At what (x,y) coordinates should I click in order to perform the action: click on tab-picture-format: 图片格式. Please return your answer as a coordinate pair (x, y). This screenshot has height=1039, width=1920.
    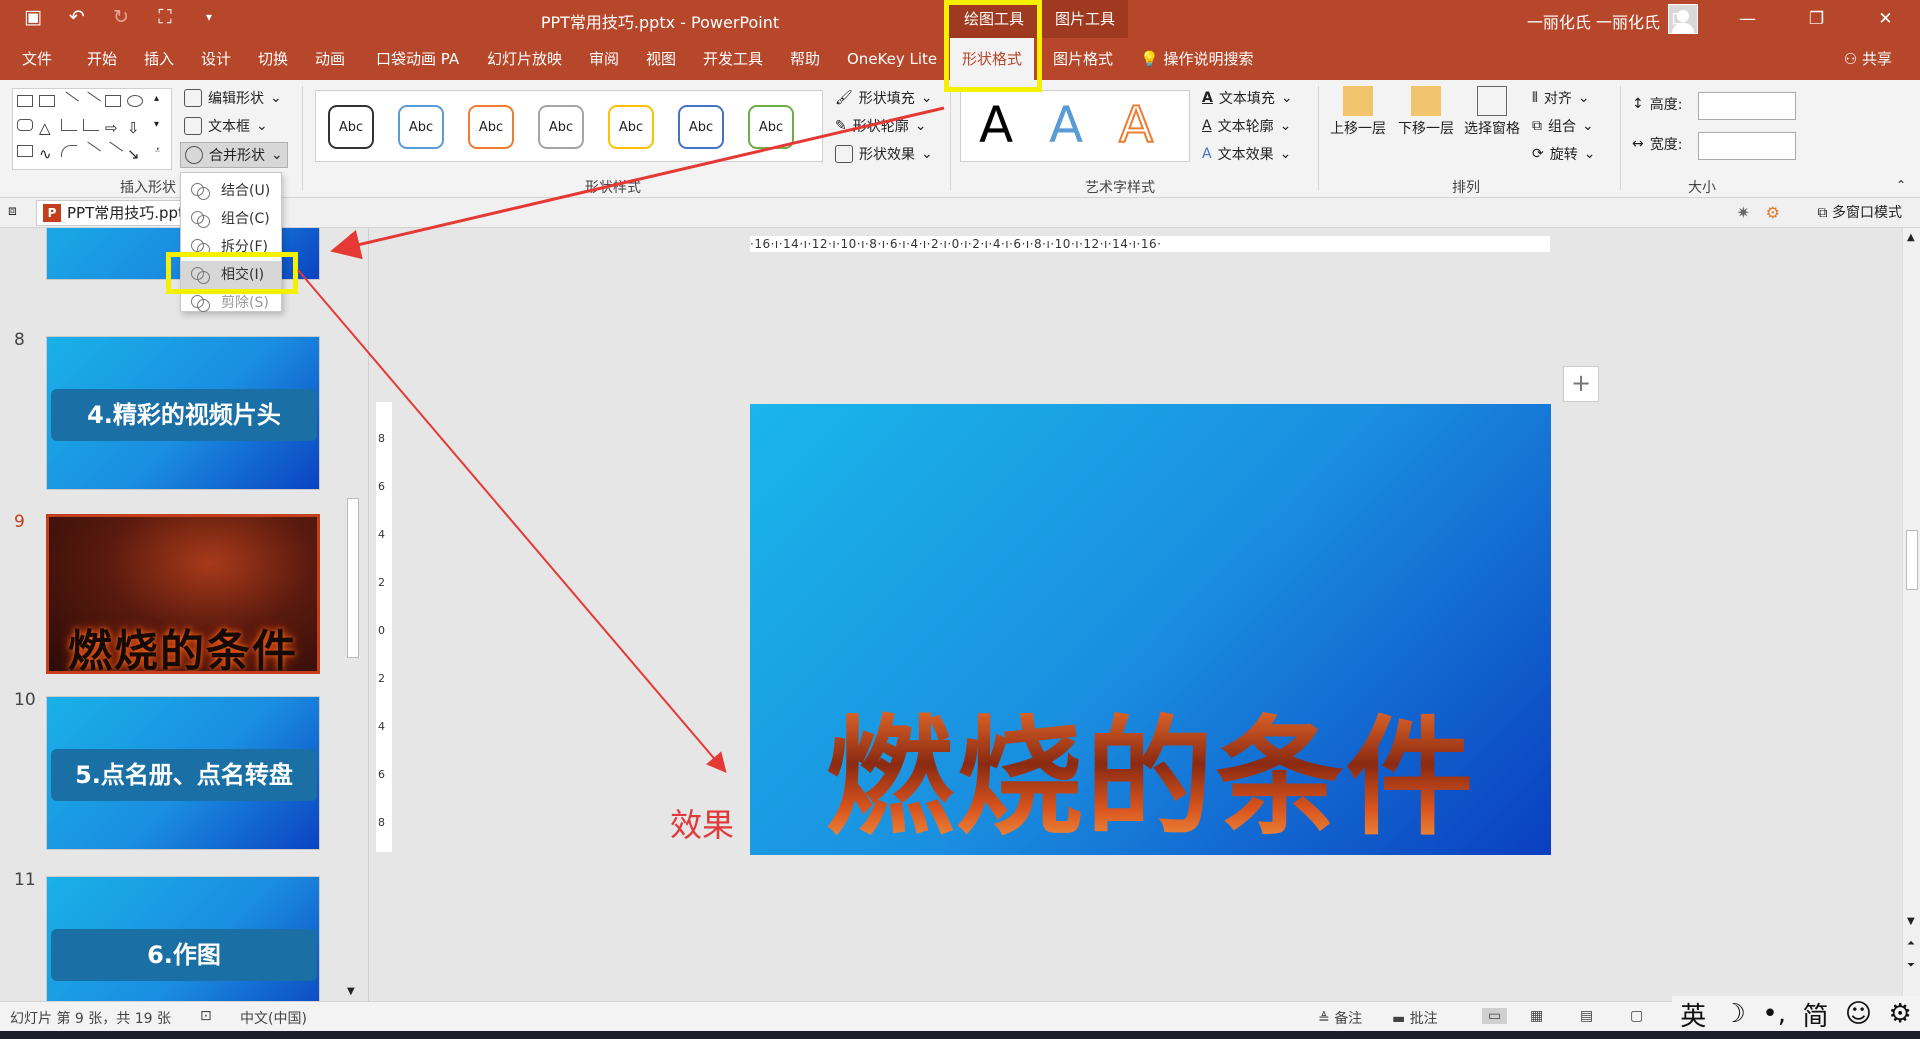
    Looking at the image, I should click on (1083, 59).